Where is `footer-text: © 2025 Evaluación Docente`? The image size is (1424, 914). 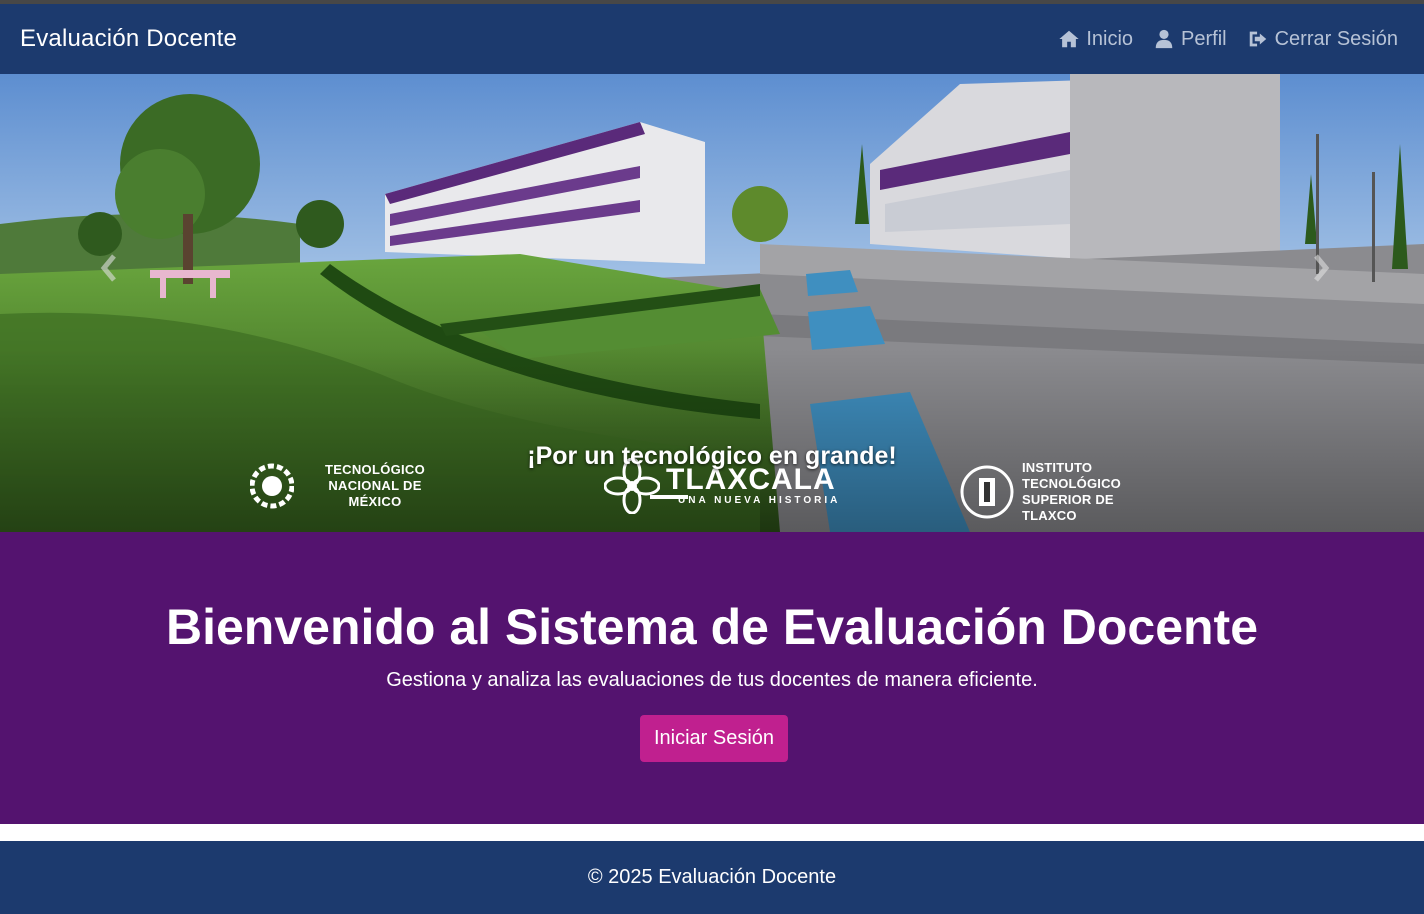 footer-text: © 2025 Evaluación Docente is located at coordinates (712, 877).